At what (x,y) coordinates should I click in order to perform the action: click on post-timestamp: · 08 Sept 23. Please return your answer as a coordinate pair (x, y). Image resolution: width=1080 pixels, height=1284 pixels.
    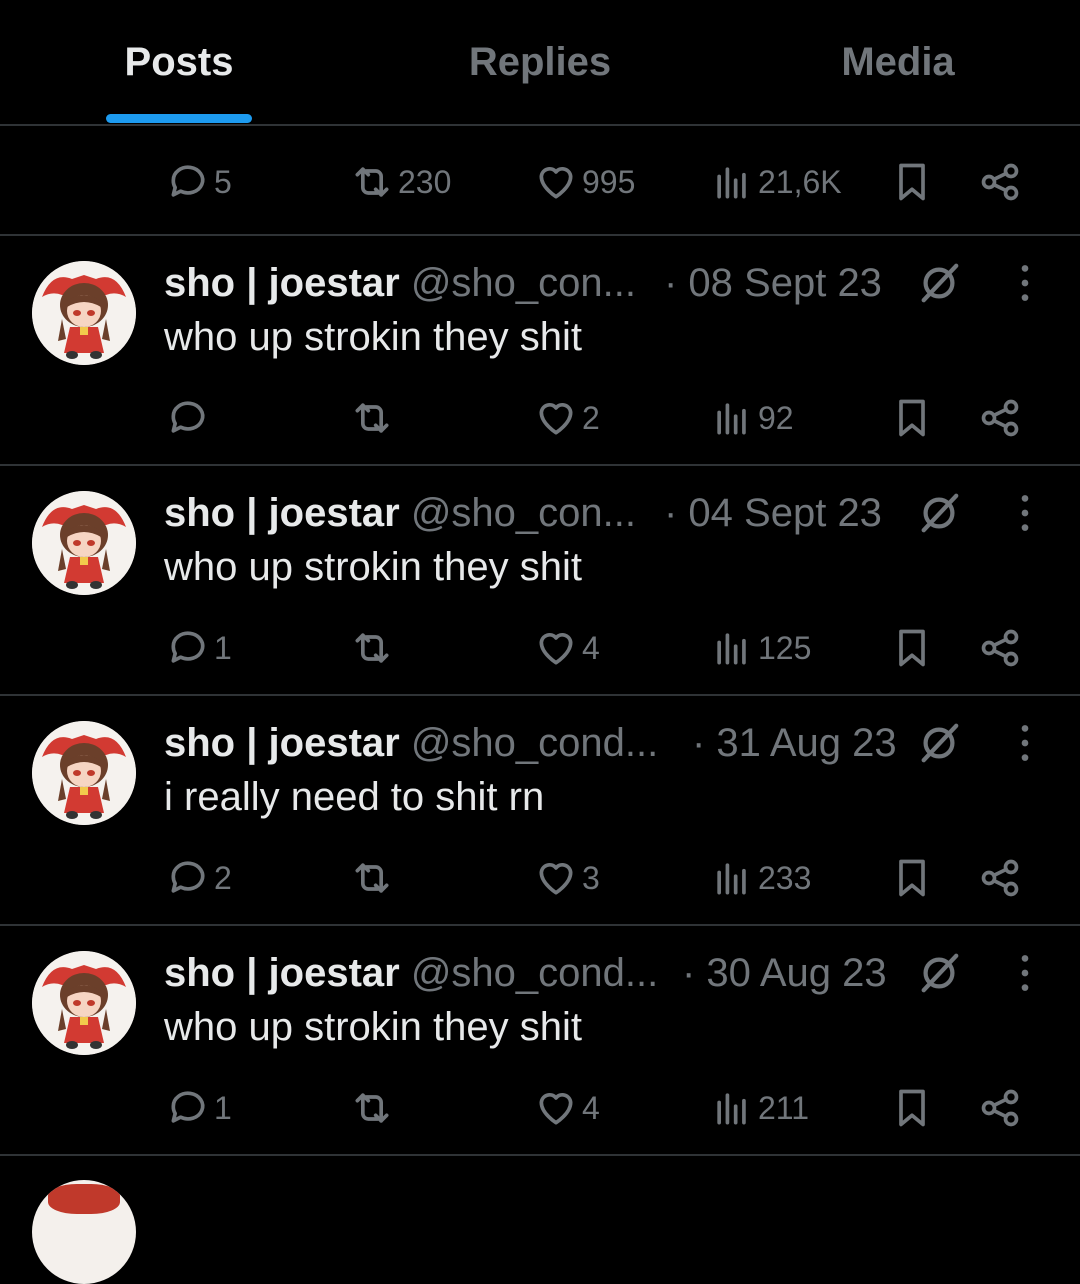
    Looking at the image, I should click on (773, 283).